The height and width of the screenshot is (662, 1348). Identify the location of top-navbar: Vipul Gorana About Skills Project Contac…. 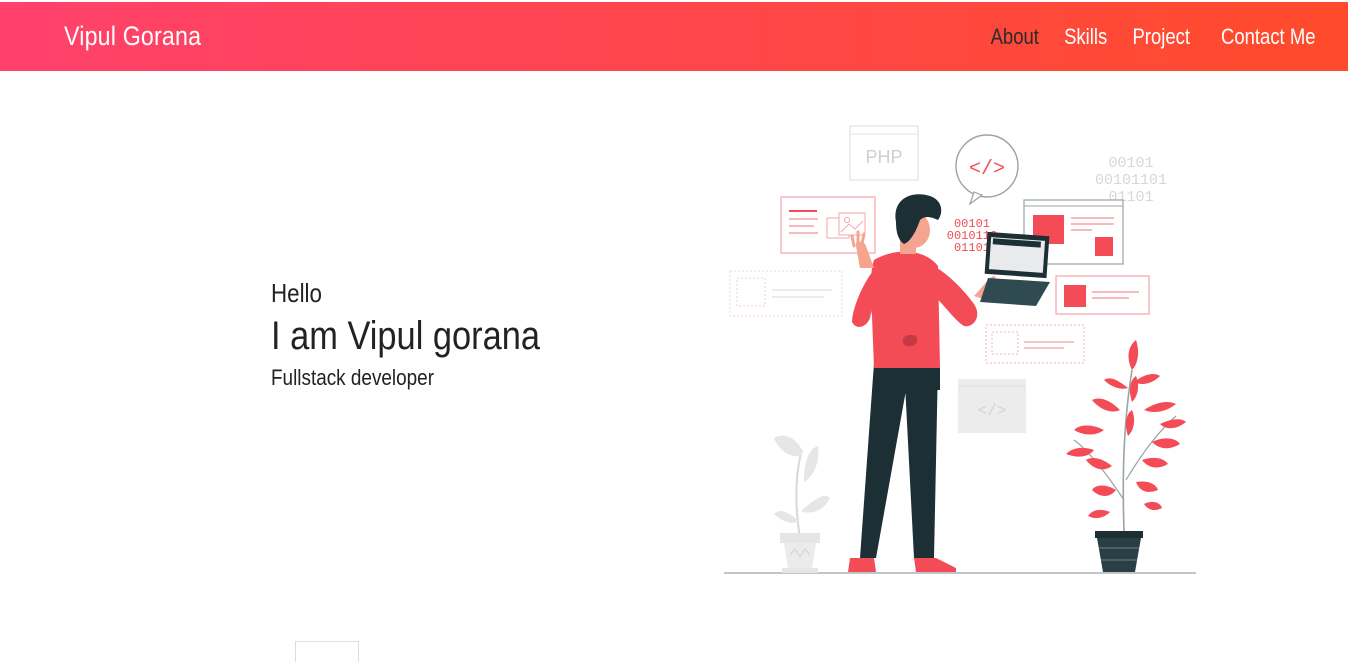
(674, 36).